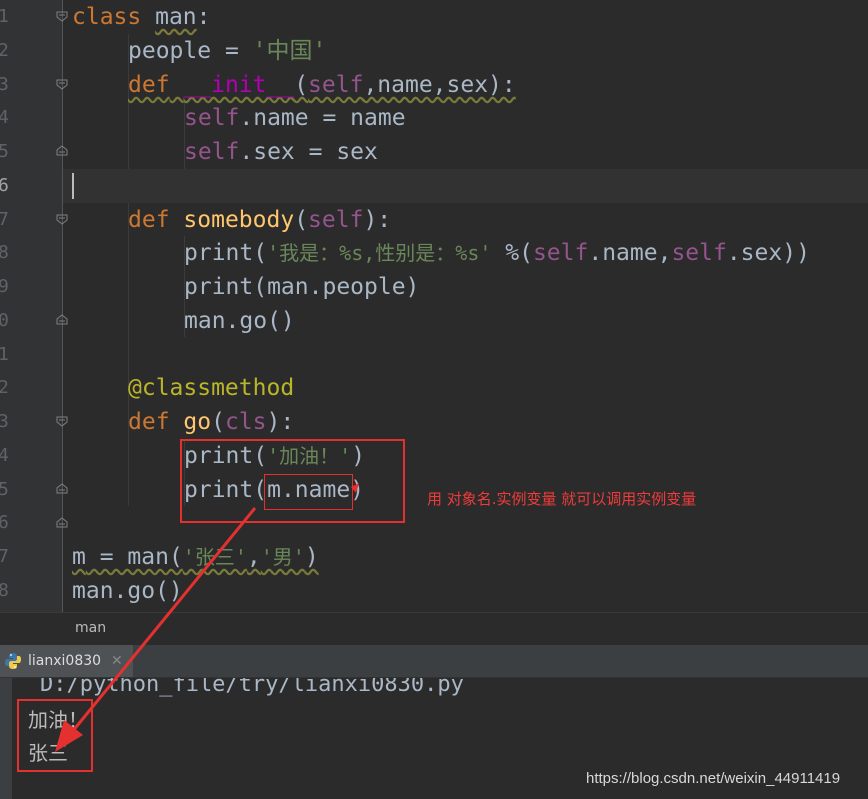 The image size is (868, 799). I want to click on annotation-box-m-name, so click(308, 492).